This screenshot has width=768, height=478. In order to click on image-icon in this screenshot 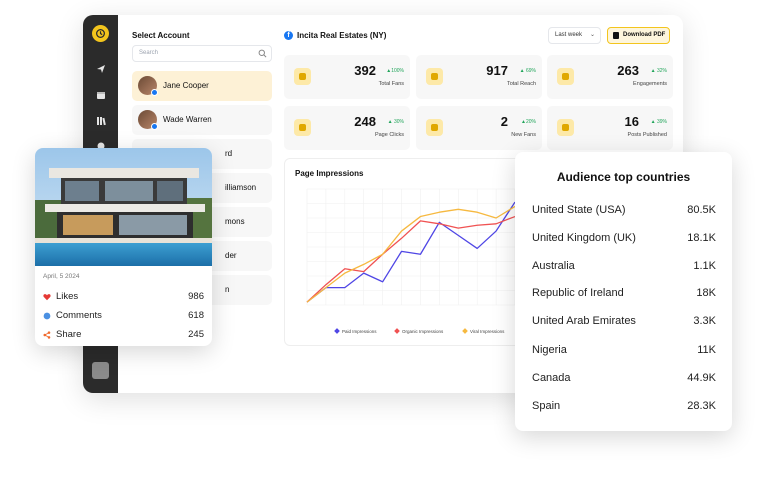, I will do `click(100, 370)`.